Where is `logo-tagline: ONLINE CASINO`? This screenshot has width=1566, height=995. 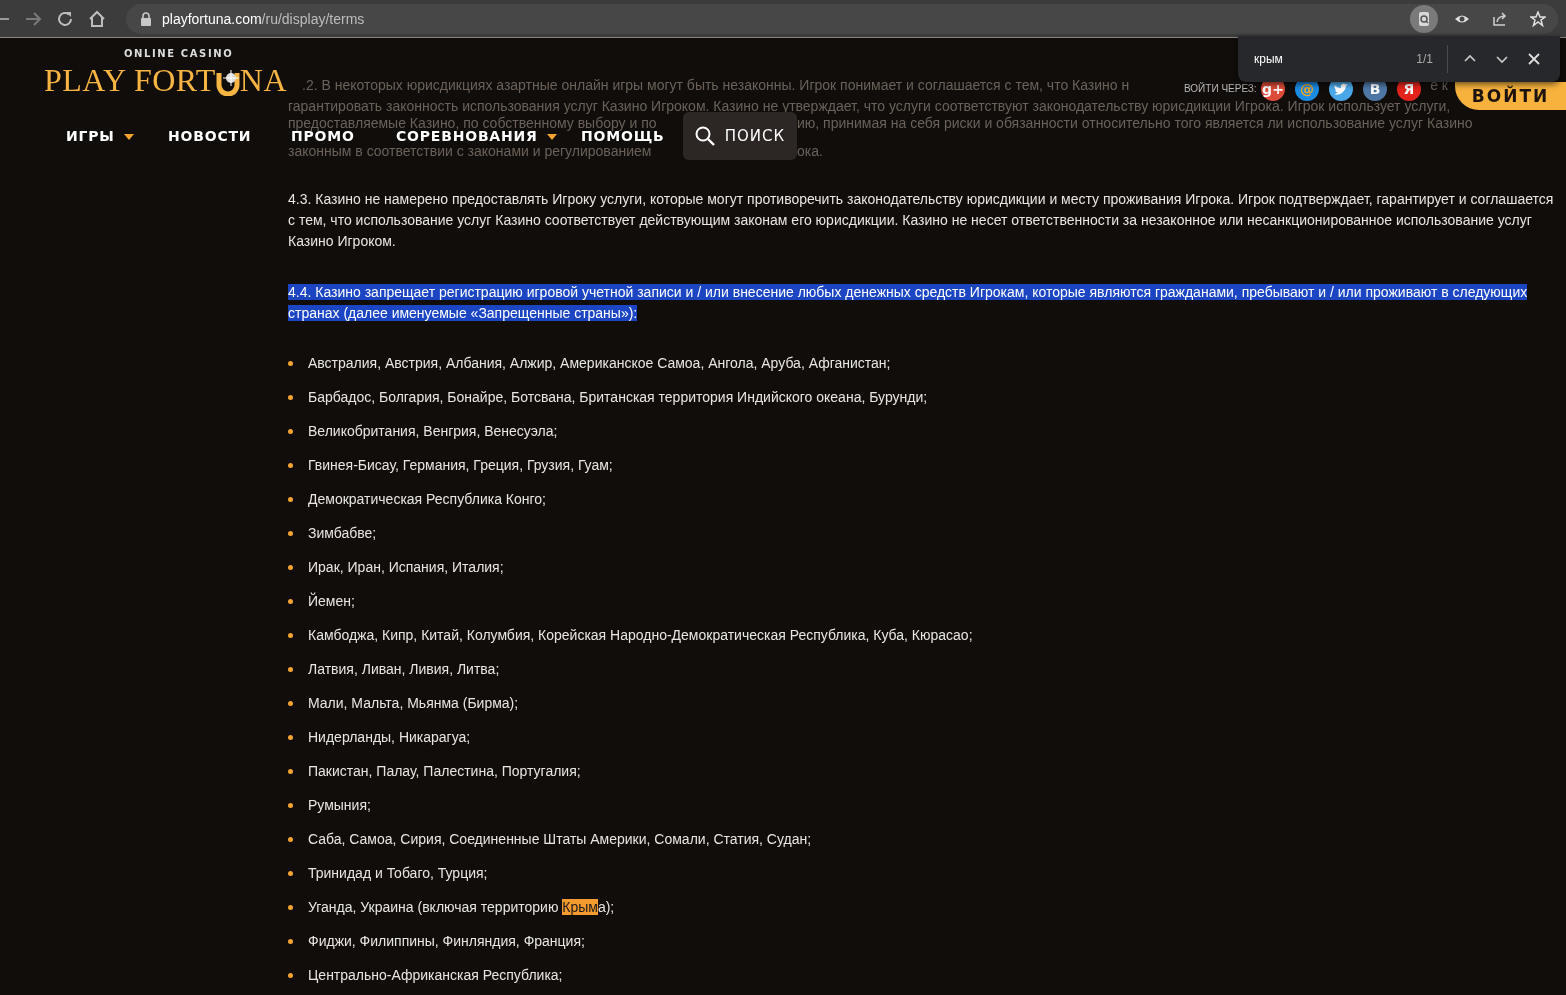
logo-tagline: ONLINE CASINO is located at coordinates (179, 53).